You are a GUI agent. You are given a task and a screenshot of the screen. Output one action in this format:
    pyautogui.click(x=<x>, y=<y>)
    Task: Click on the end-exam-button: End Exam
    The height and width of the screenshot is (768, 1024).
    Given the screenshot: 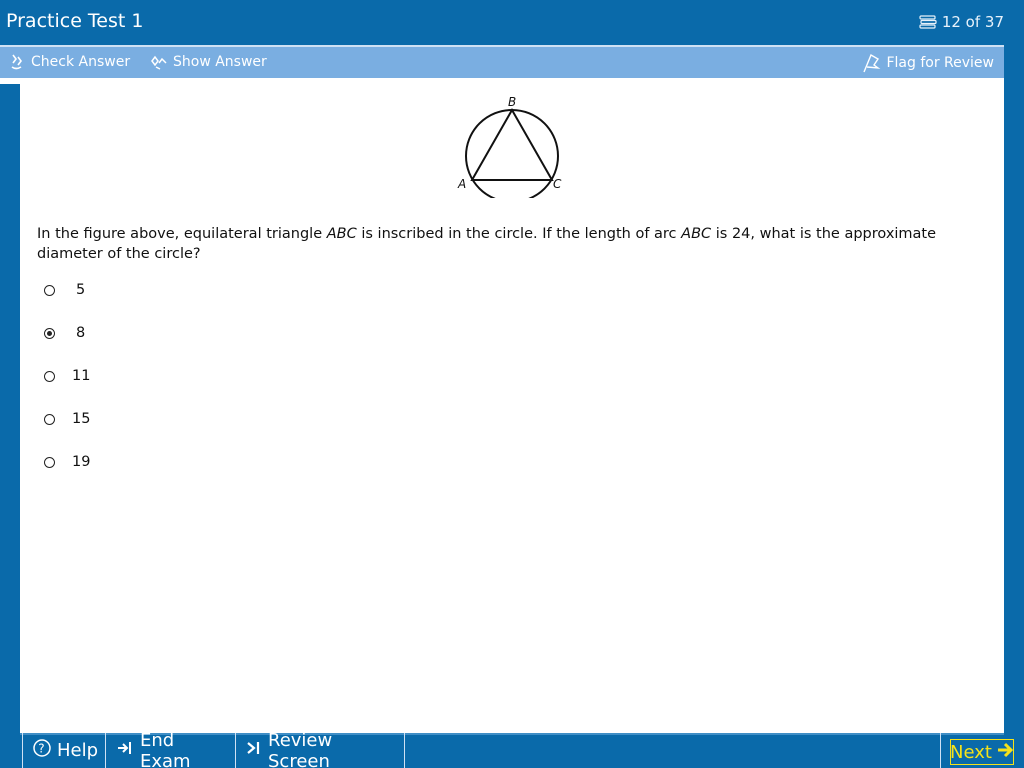 What is the action you would take?
    pyautogui.click(x=171, y=748)
    